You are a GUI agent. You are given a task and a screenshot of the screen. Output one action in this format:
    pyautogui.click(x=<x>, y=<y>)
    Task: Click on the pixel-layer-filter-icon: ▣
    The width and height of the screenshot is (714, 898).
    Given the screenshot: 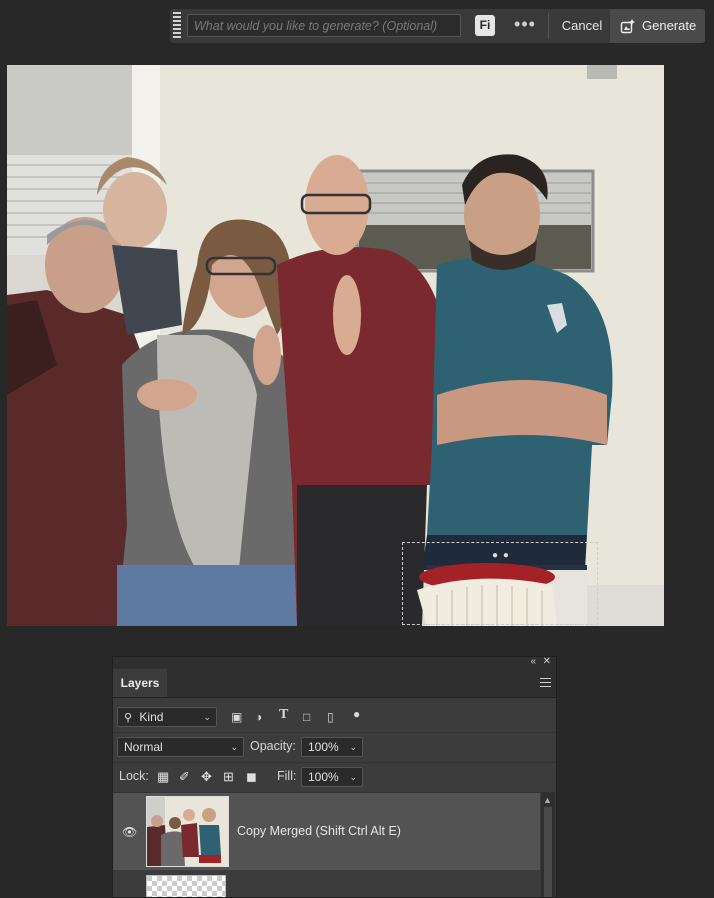 What is the action you would take?
    pyautogui.click(x=236, y=717)
    